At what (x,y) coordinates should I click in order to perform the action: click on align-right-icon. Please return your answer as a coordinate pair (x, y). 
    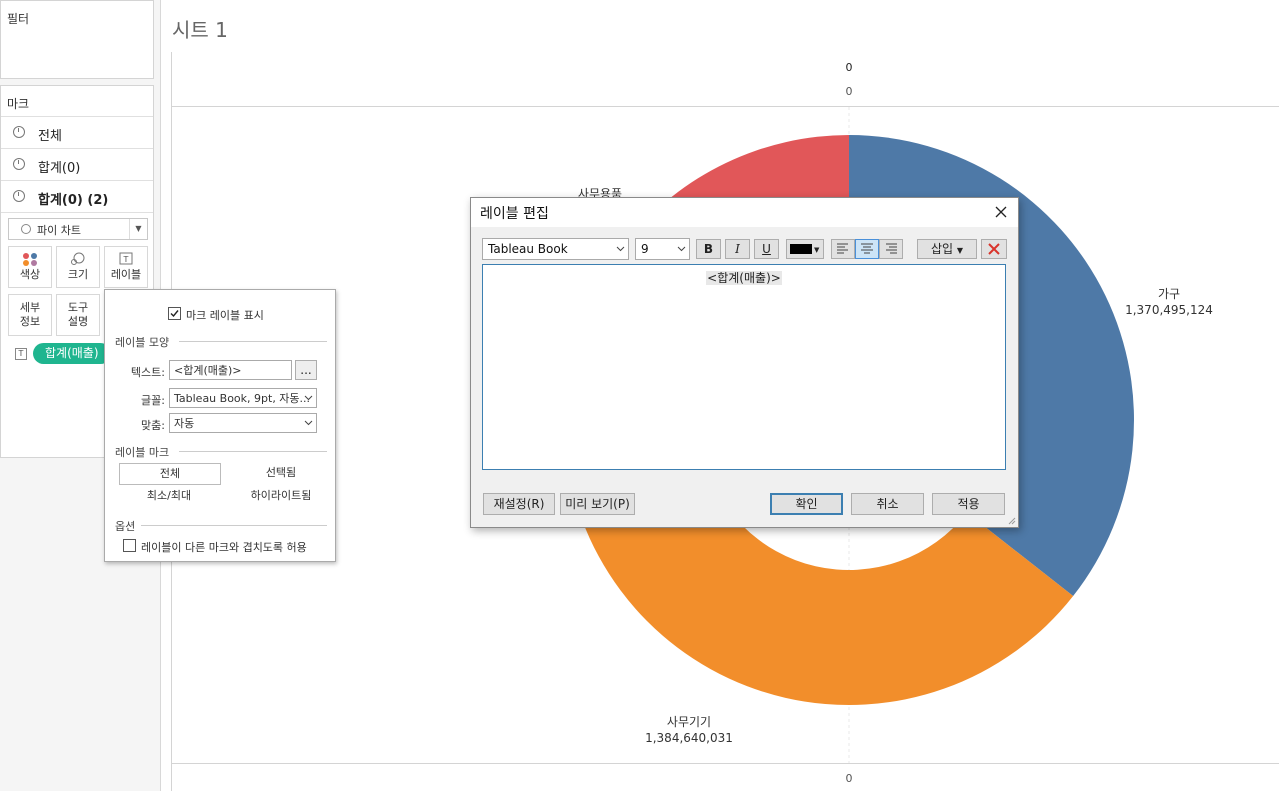
    Looking at the image, I should click on (891, 248).